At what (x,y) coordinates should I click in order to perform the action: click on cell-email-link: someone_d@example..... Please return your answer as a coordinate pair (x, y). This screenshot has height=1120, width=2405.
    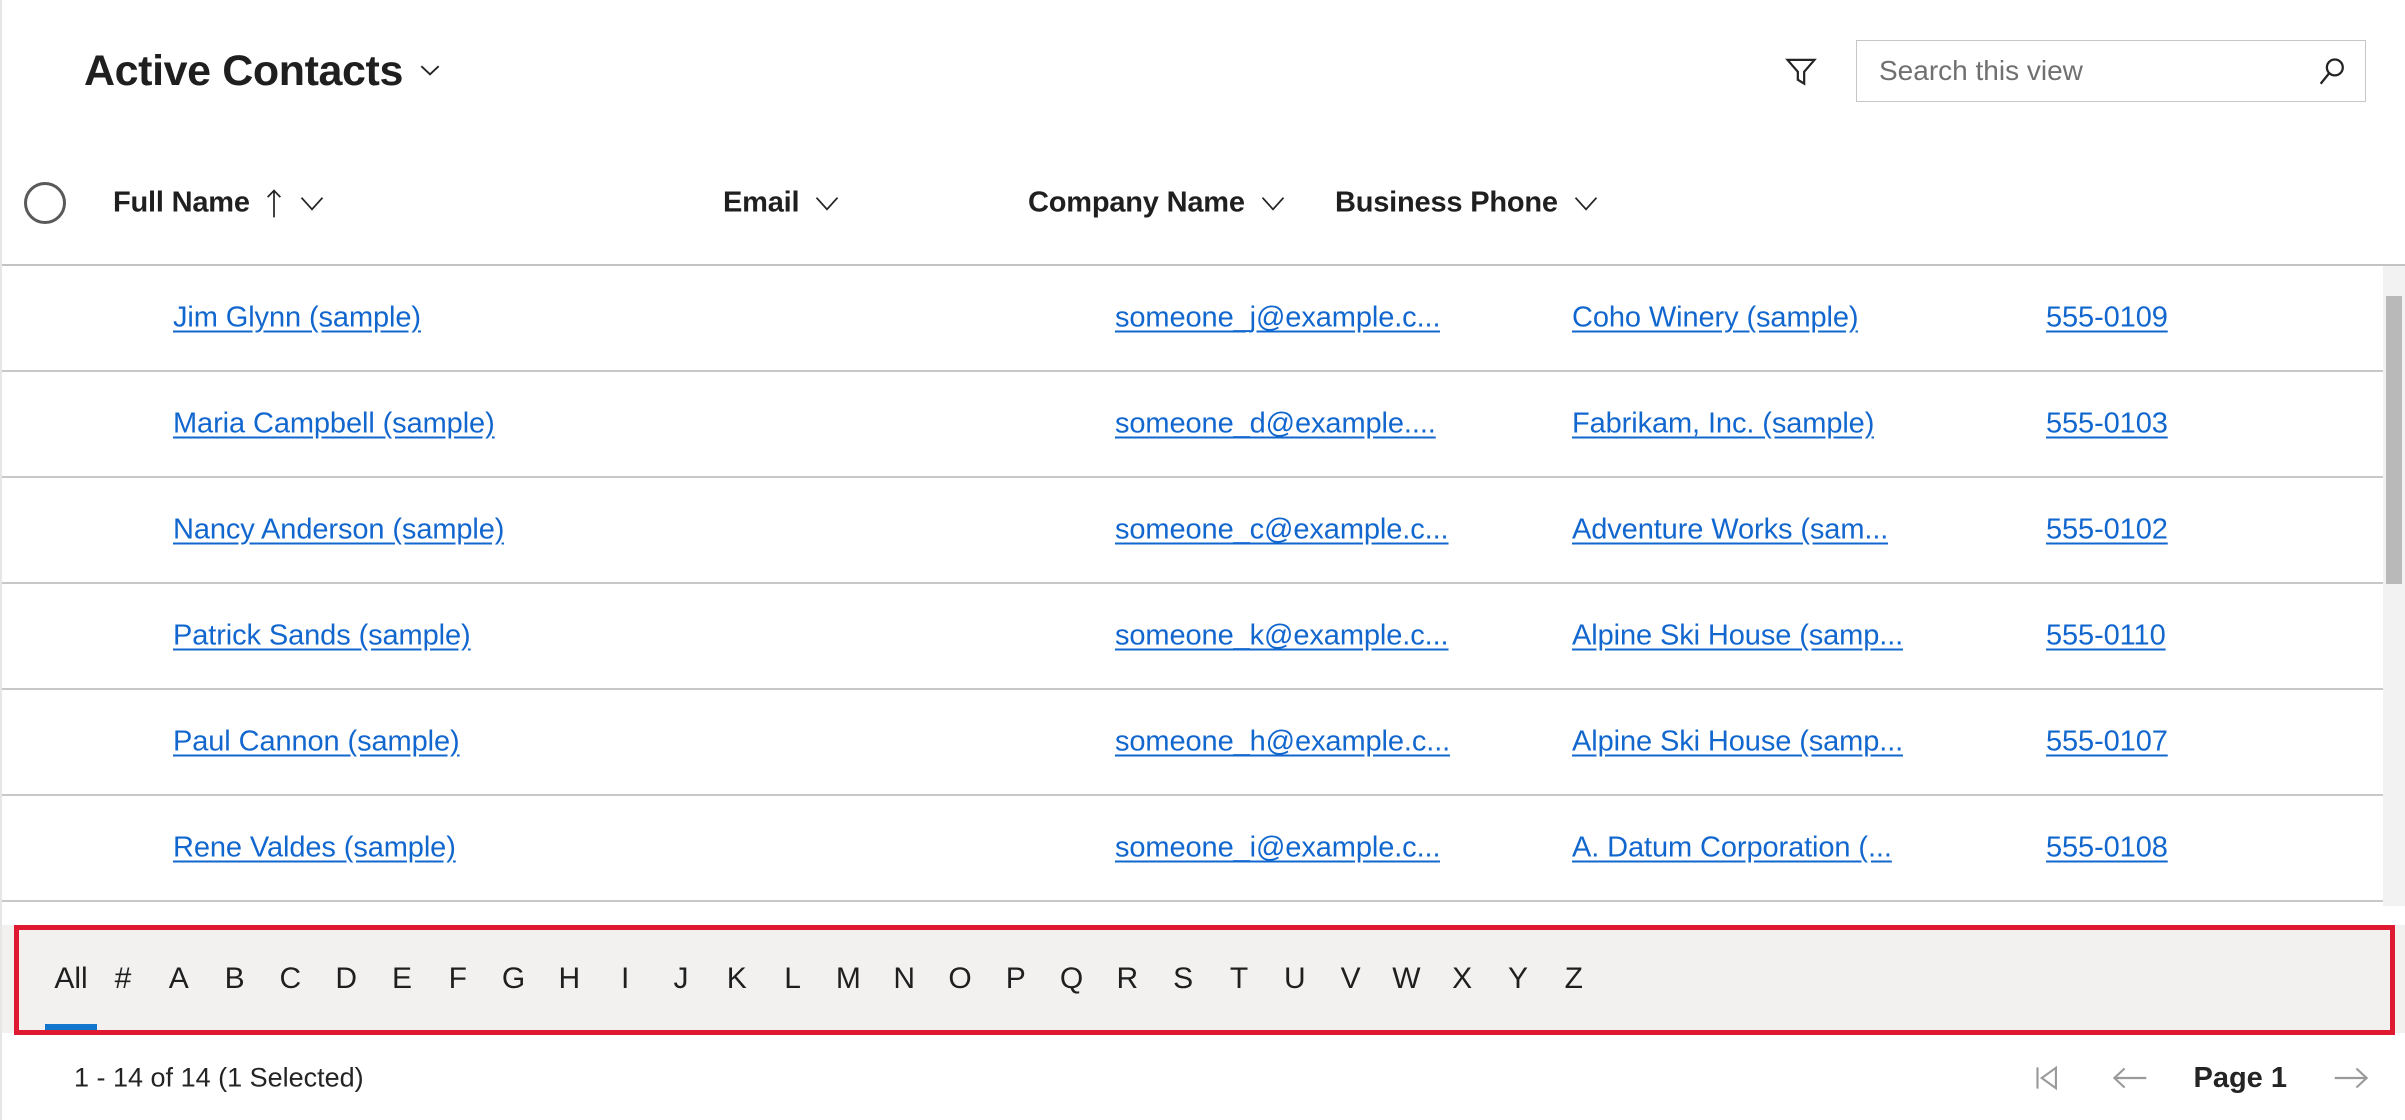
    Looking at the image, I should click on (1275, 424).